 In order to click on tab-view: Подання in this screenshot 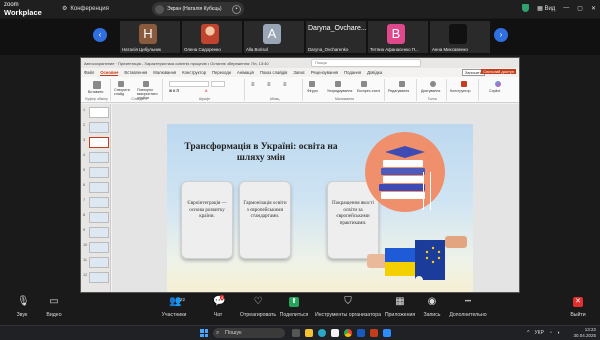, I will do `click(352, 72)`.